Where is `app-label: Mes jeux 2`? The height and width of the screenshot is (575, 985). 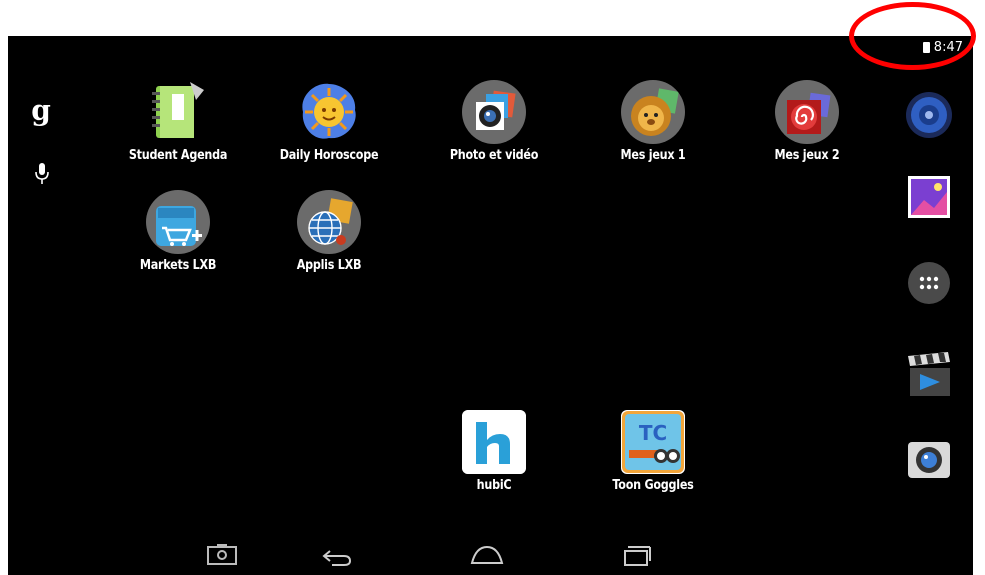 app-label: Mes jeux 2 is located at coordinates (807, 155).